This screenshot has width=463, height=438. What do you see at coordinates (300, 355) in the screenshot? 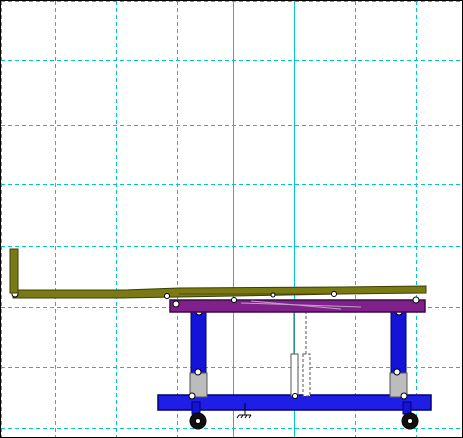
I see `center-actuator` at bounding box center [300, 355].